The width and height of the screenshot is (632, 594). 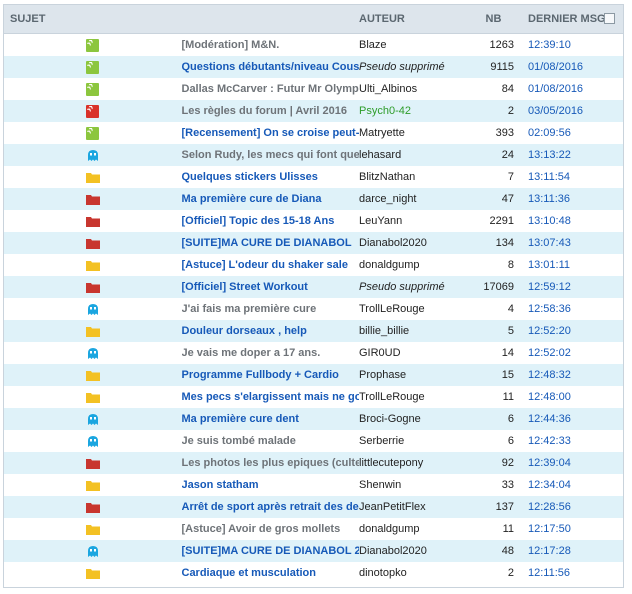 What do you see at coordinates (240, 419) in the screenshot?
I see `topic-link: Ma première cure dent` at bounding box center [240, 419].